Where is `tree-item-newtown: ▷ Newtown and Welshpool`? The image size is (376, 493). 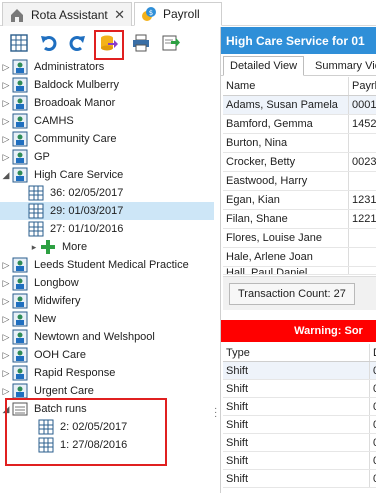 tree-item-newtown: ▷ Newtown and Welshpool is located at coordinates (107, 337).